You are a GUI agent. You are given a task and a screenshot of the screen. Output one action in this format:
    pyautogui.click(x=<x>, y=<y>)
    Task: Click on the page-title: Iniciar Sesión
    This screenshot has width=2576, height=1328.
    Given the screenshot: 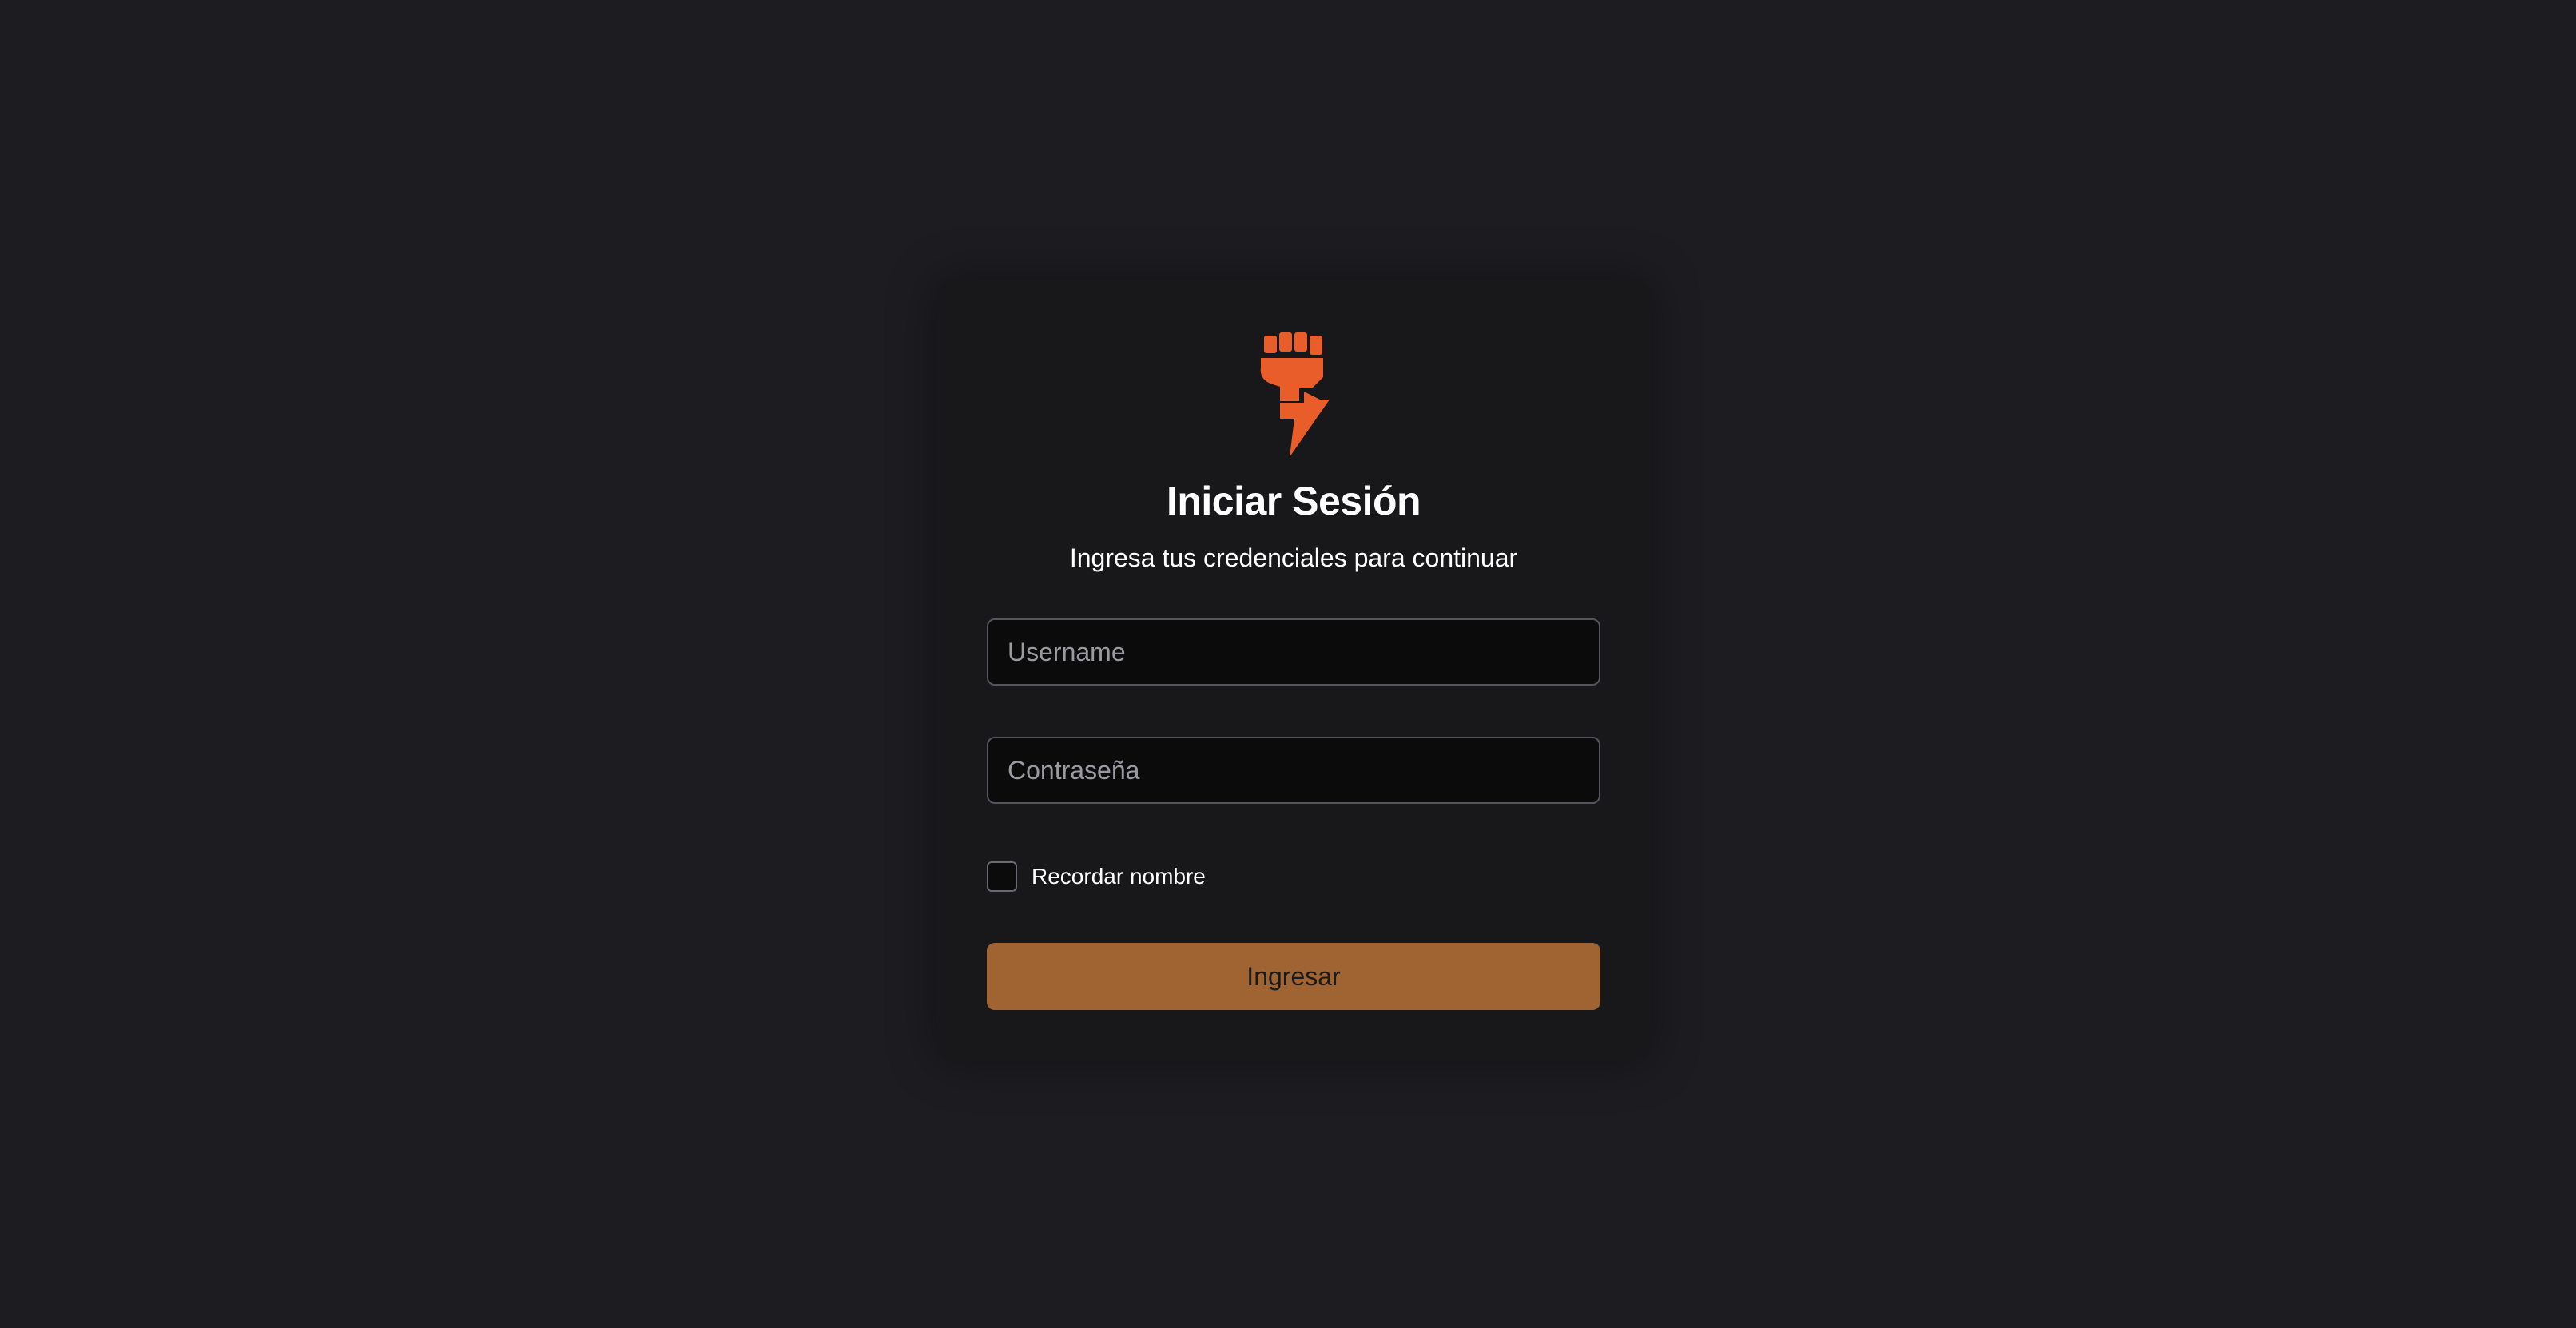 What is the action you would take?
    pyautogui.click(x=1293, y=501)
    